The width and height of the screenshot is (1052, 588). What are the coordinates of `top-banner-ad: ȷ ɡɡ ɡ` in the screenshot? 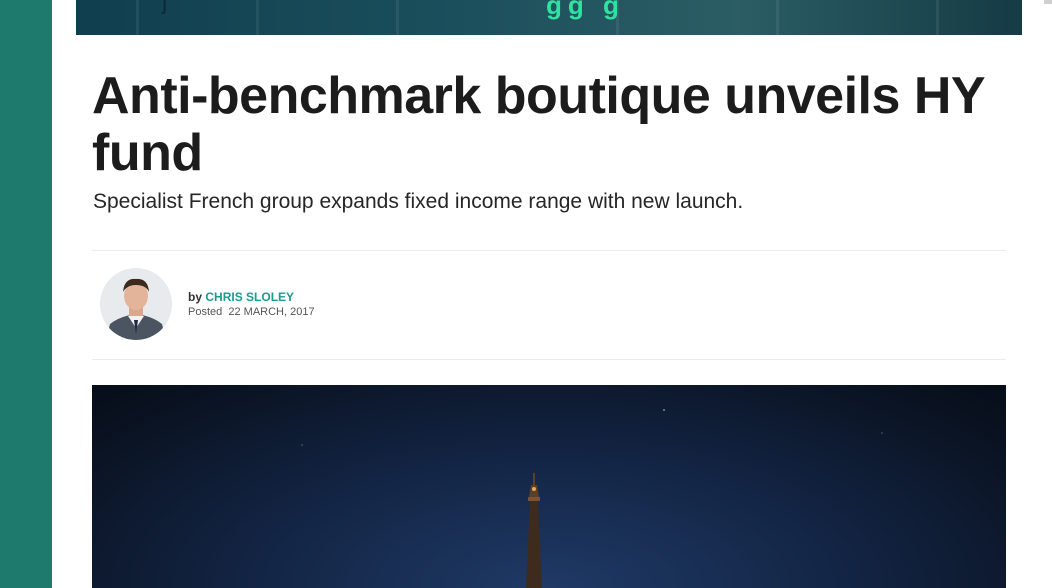 It's located at (549, 17).